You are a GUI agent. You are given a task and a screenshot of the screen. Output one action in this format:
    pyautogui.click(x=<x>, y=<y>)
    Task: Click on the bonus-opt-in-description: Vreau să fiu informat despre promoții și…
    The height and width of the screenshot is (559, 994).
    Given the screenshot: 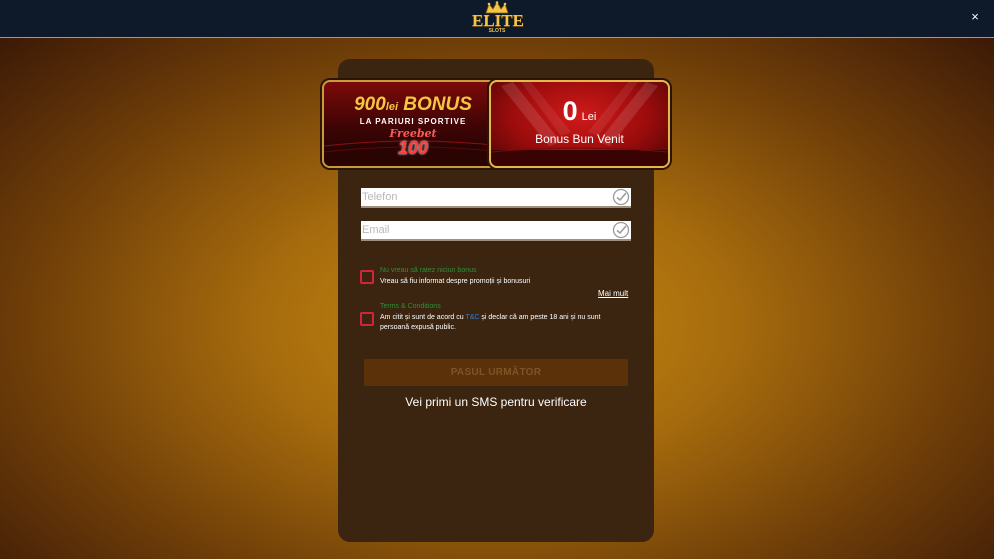 What is the action you would take?
    pyautogui.click(x=455, y=281)
    